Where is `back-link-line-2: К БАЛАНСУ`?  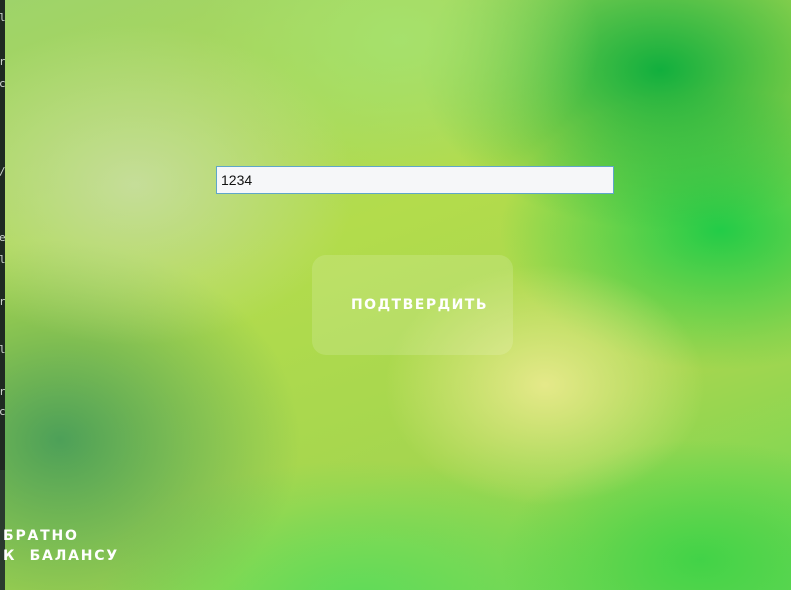 back-link-line-2: К БАЛАНСУ is located at coordinates (61, 556).